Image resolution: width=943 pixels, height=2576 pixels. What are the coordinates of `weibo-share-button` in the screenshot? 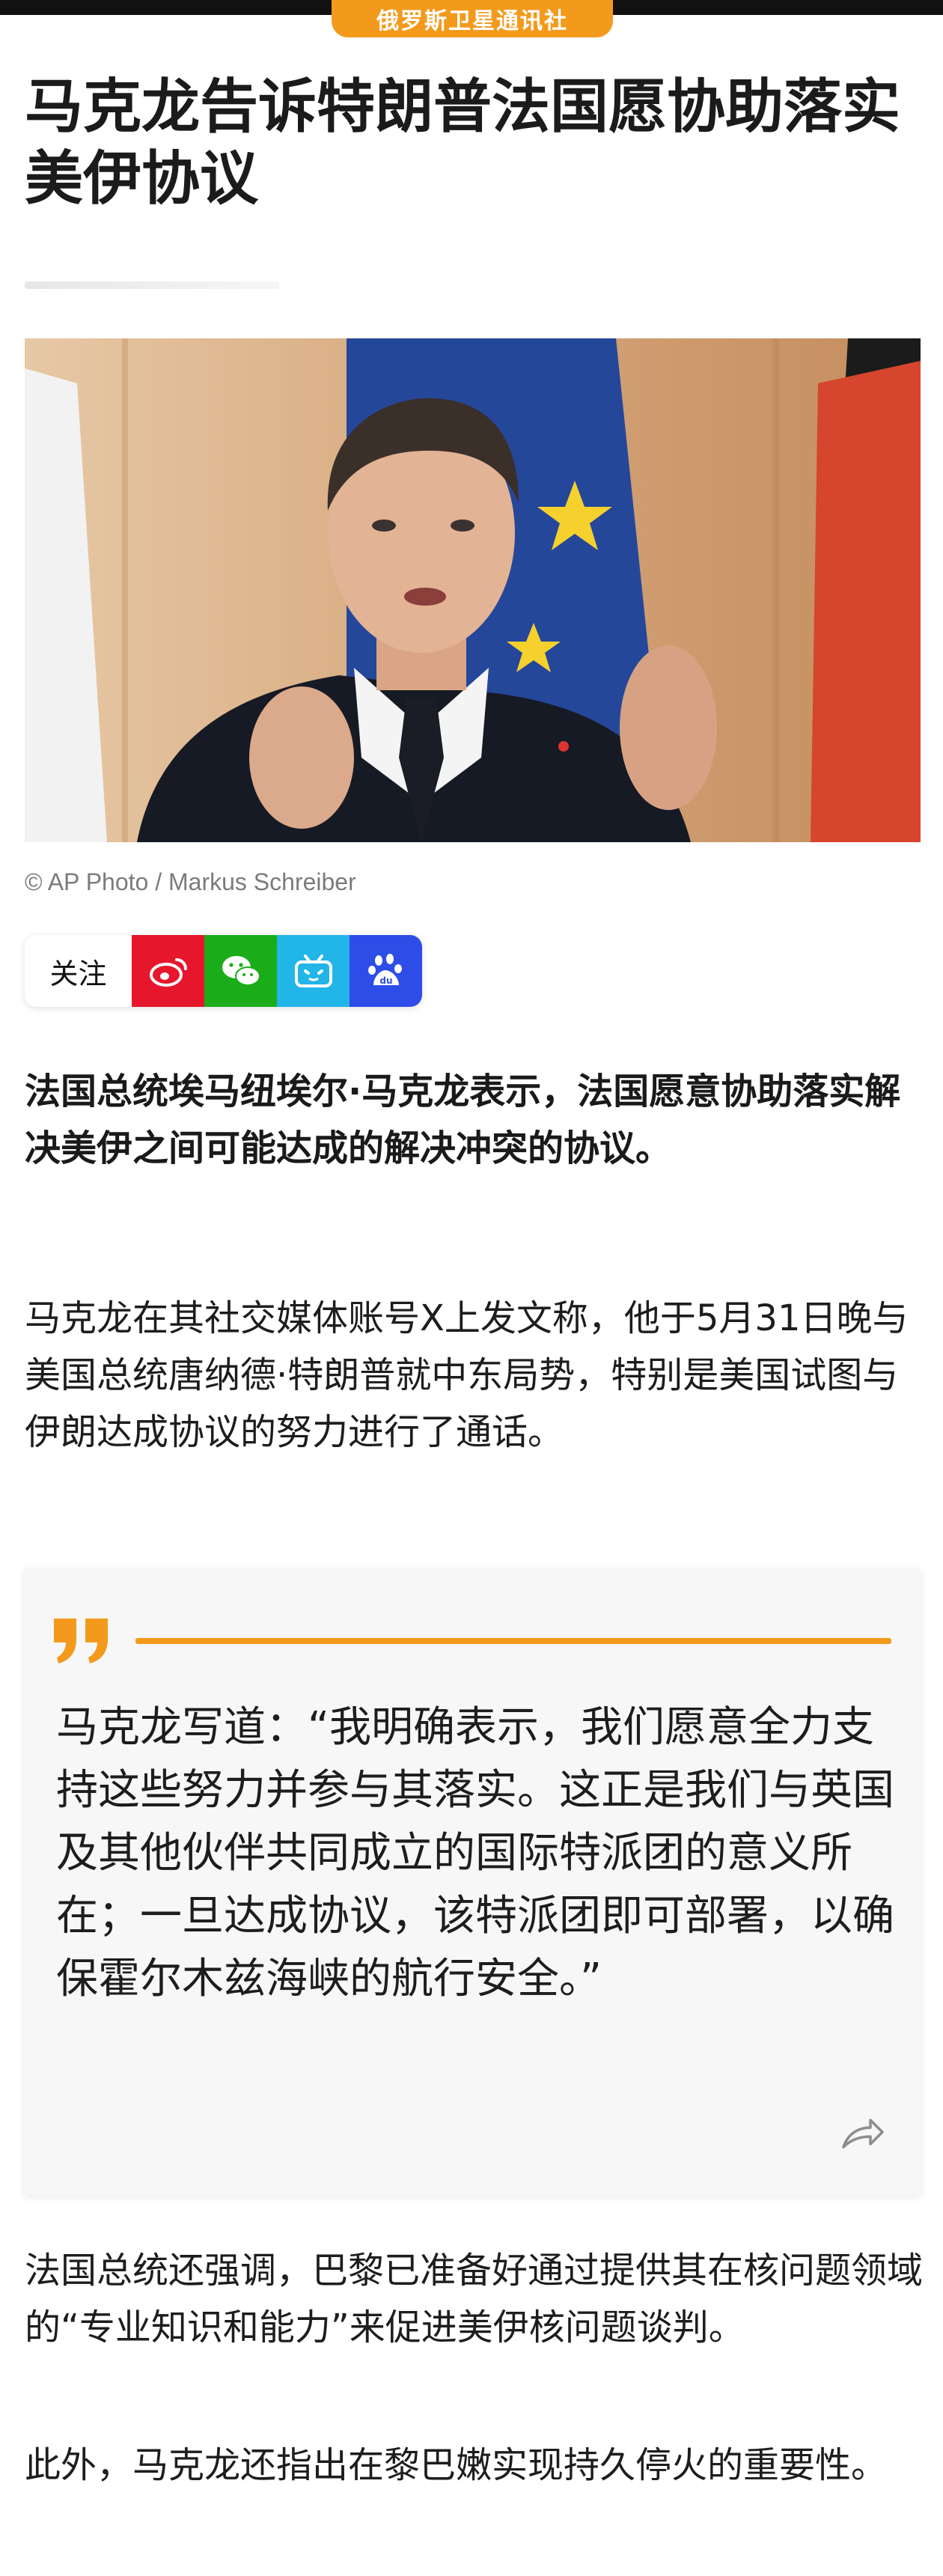 It's located at (168, 971).